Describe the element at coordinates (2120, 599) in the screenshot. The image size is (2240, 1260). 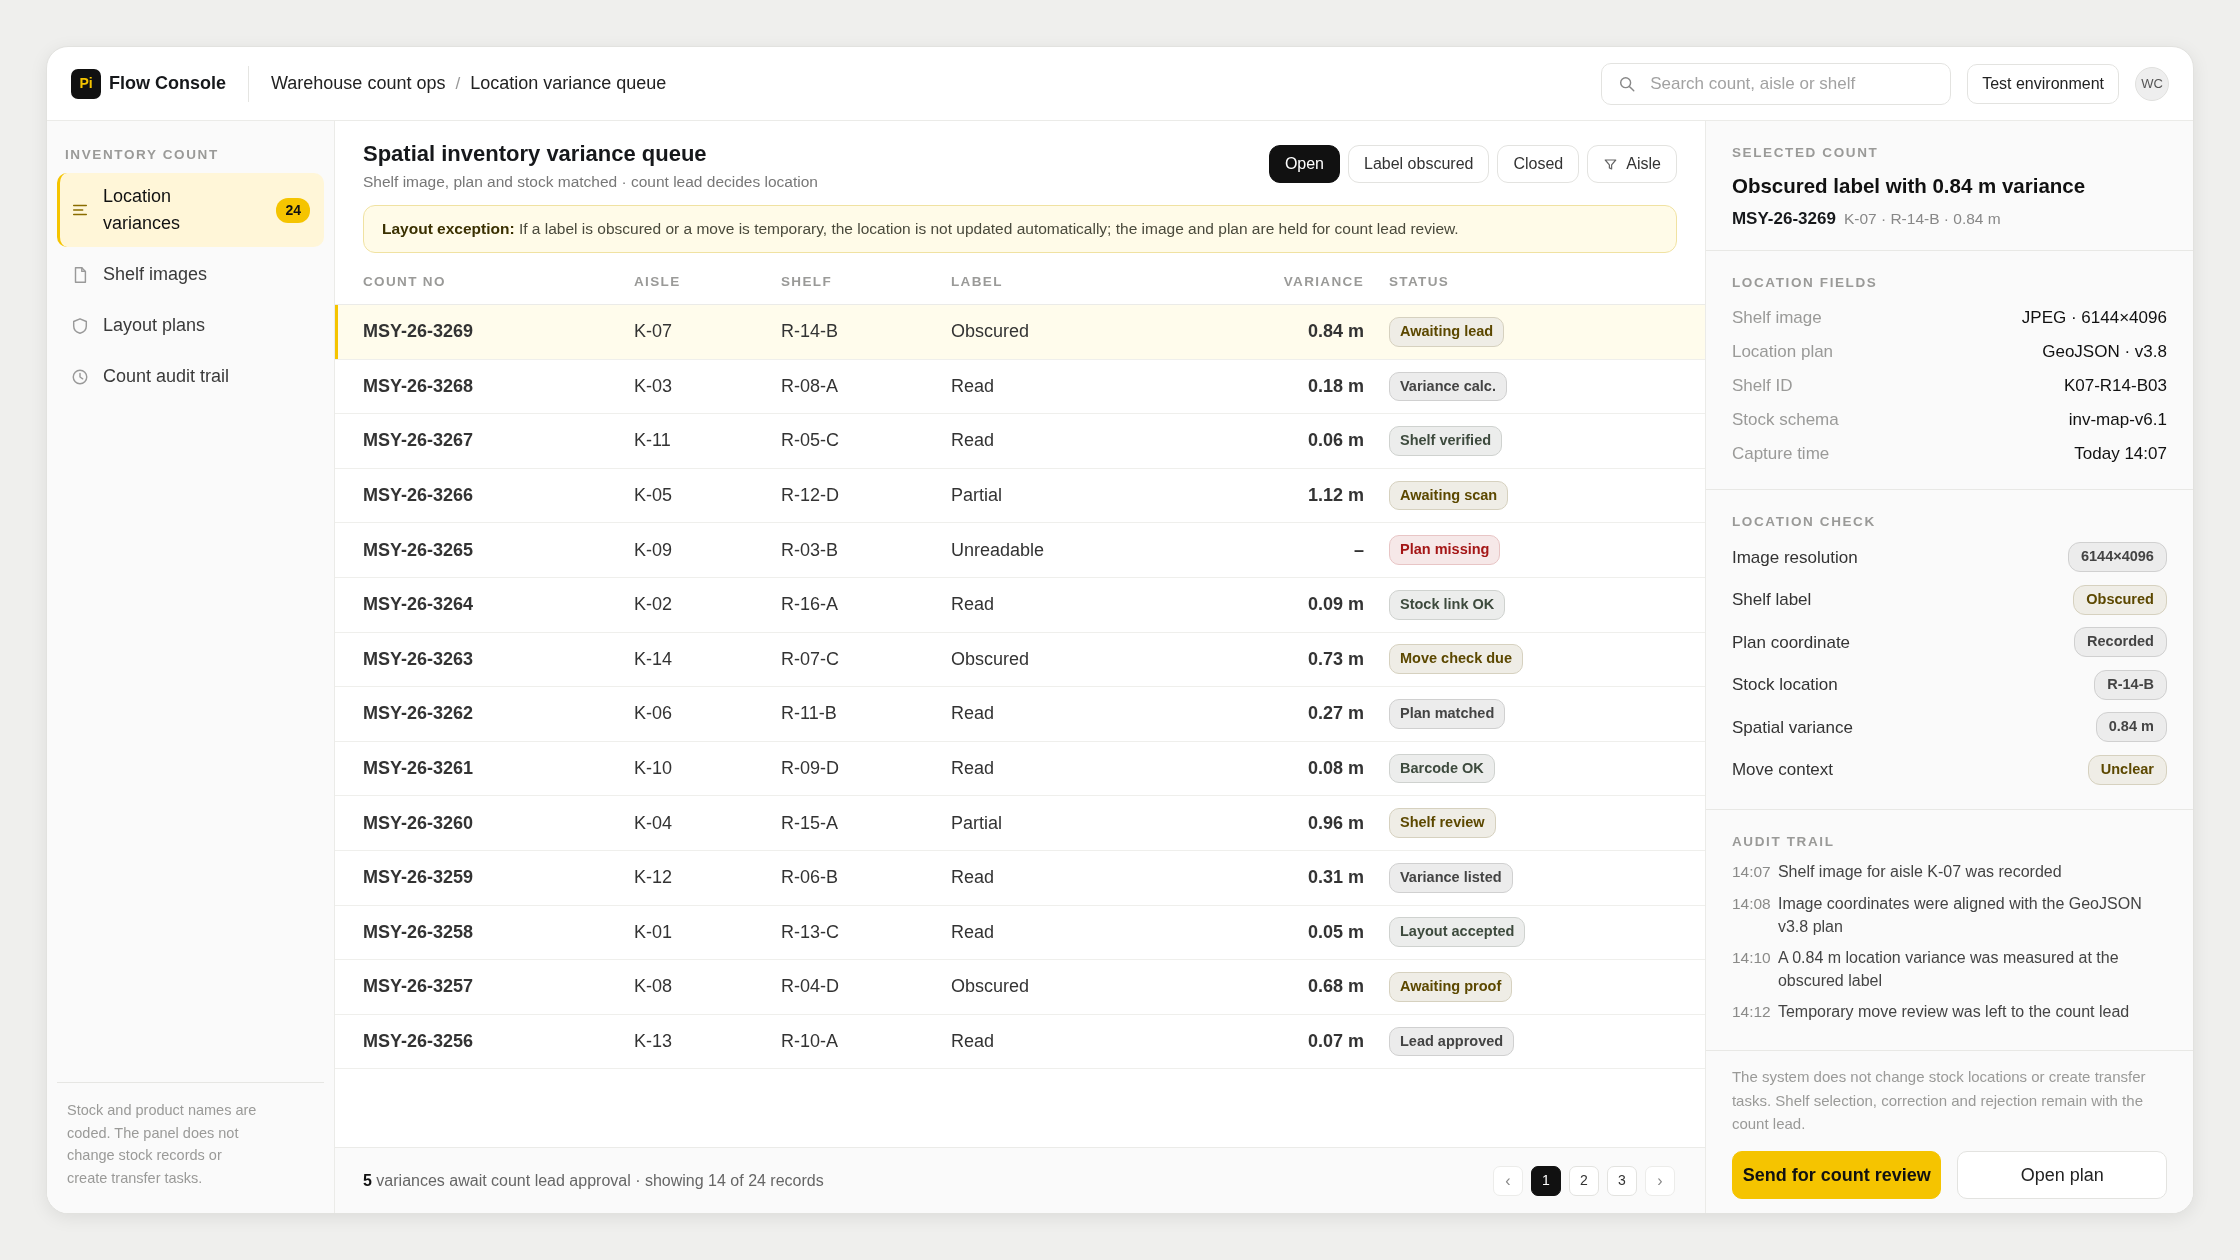
I see `check-pill: Obscured` at that location.